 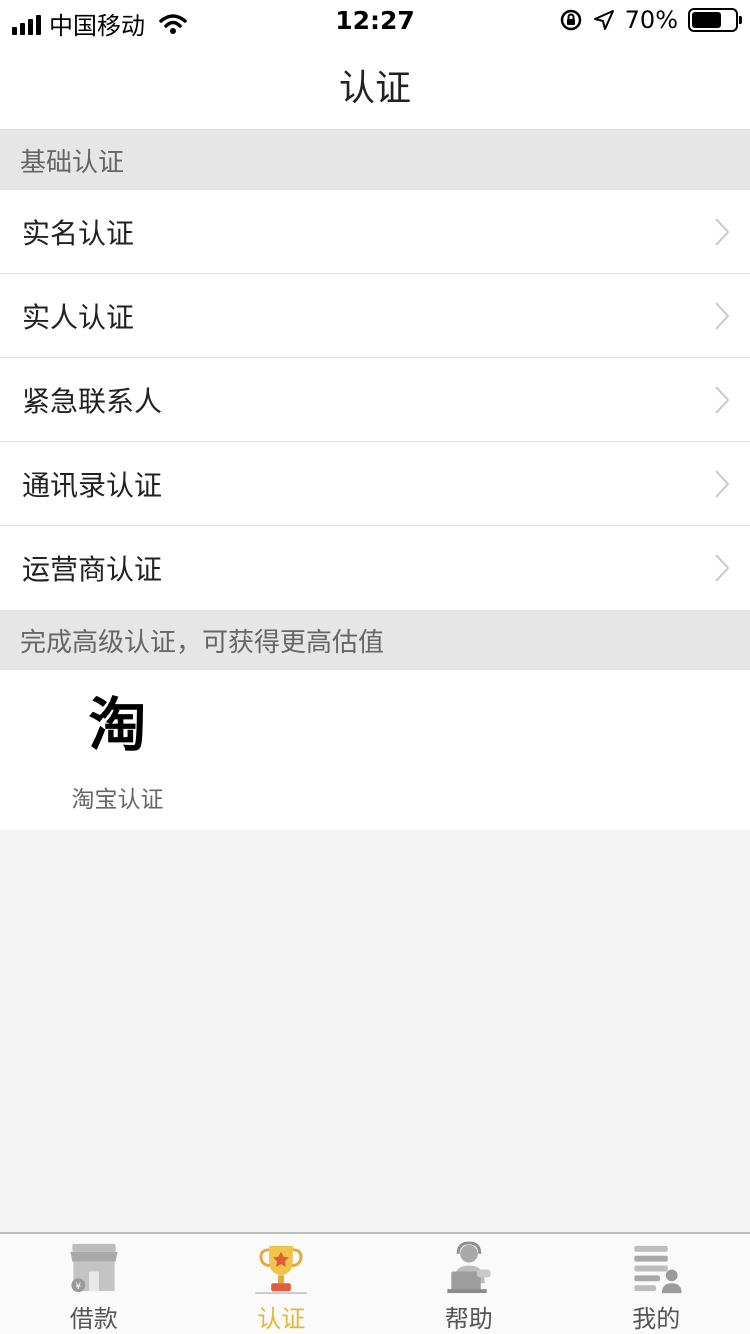 What do you see at coordinates (117, 800) in the screenshot?
I see `taobao-label: 淘宝认证` at bounding box center [117, 800].